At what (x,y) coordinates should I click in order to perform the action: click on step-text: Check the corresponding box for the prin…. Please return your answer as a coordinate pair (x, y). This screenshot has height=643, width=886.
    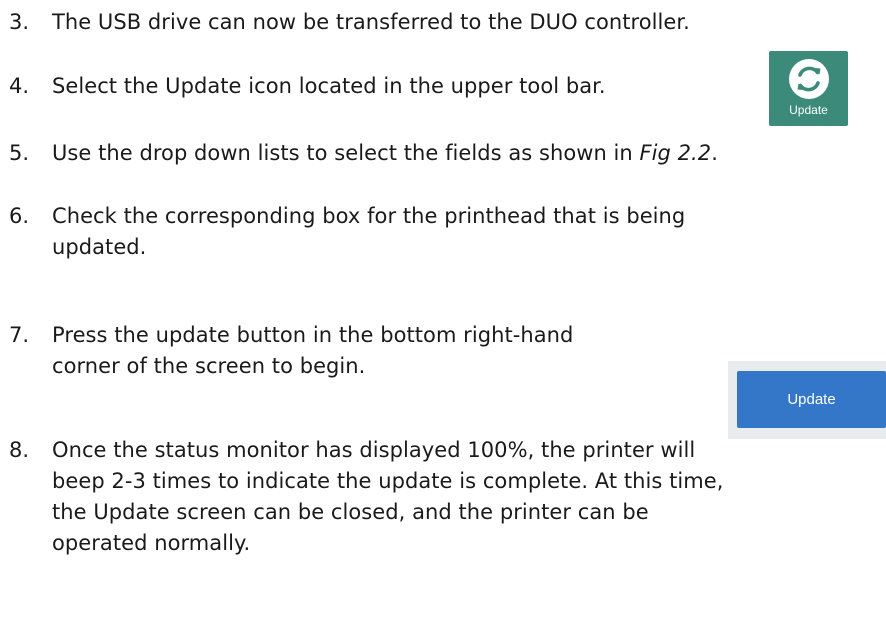
    Looking at the image, I should click on (368, 232).